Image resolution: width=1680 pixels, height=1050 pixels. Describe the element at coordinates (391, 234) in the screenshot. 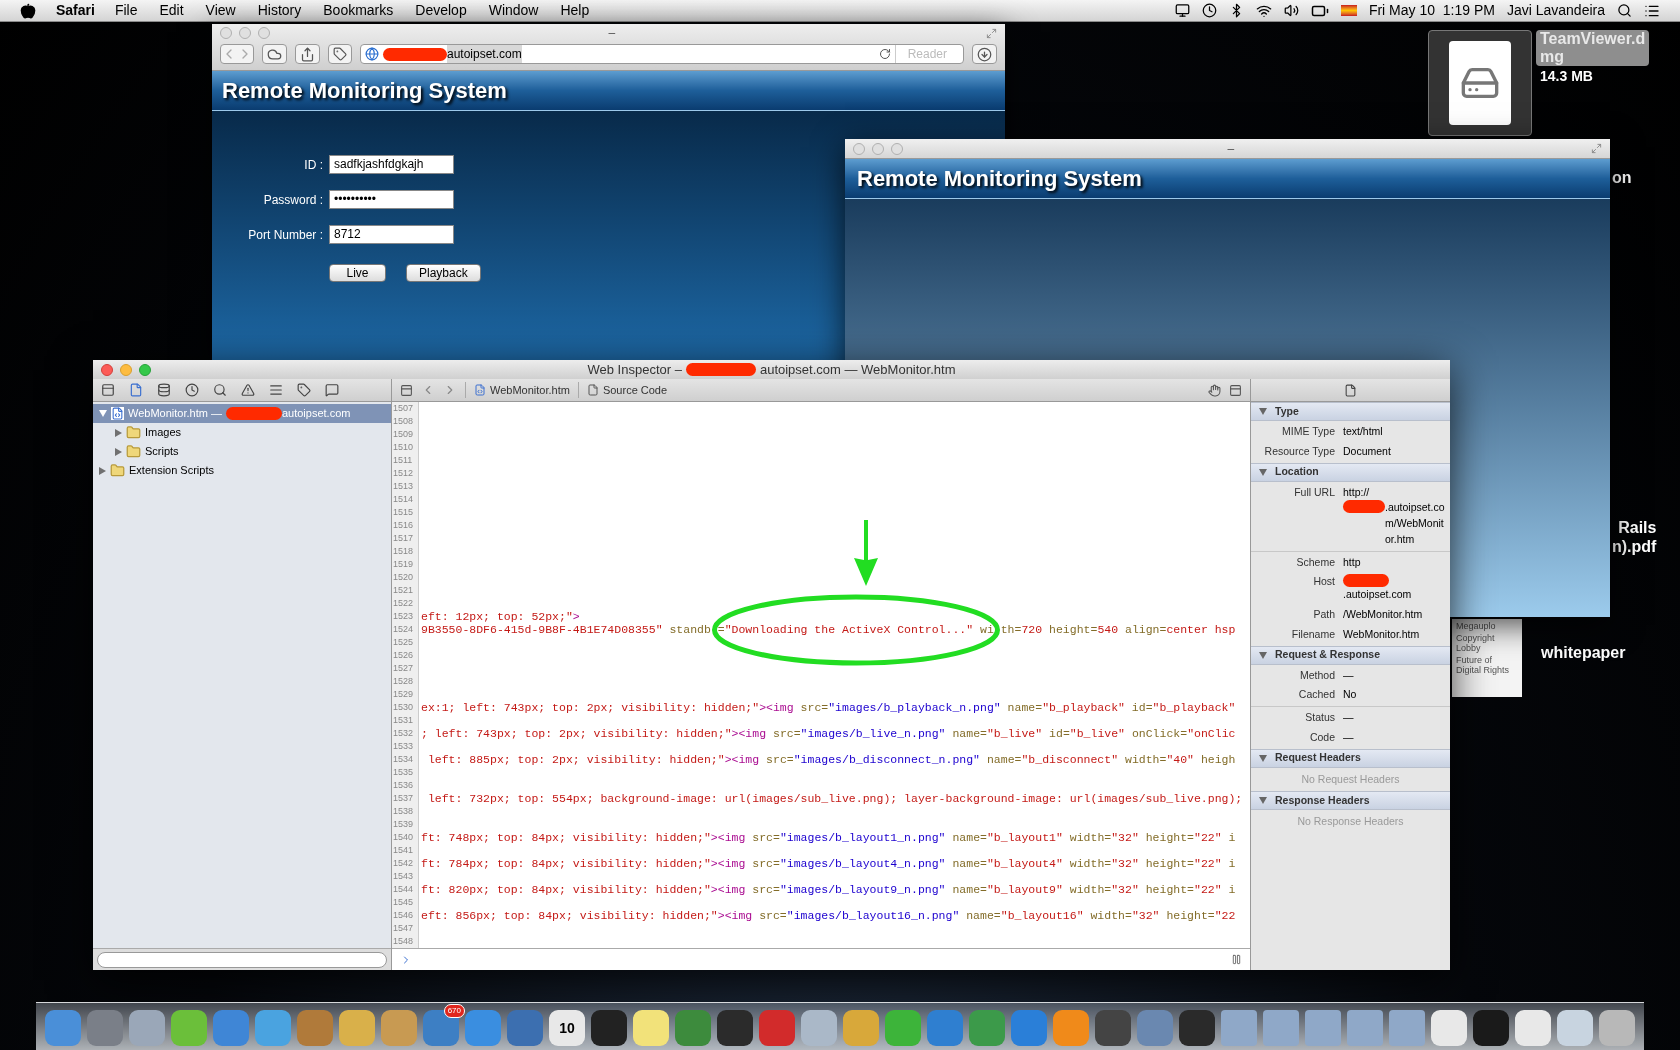

I see `text-field: 8712` at that location.